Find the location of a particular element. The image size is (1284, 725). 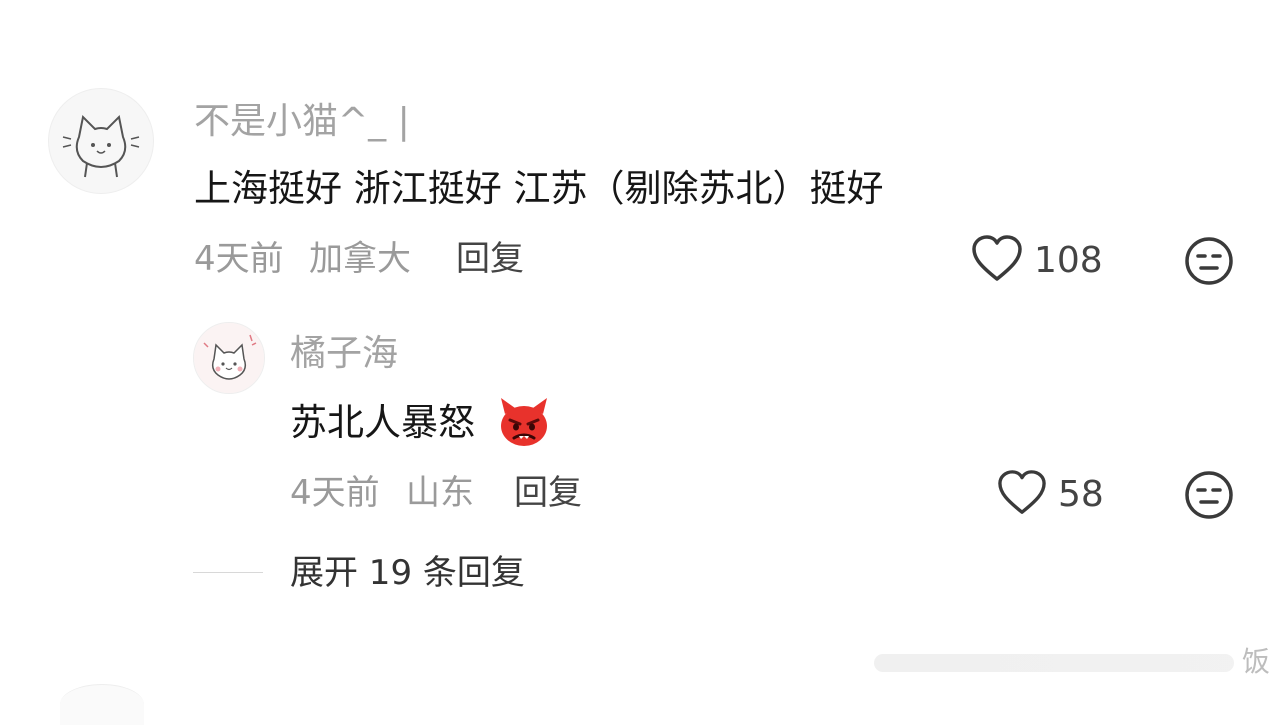

reply-text: 苏北人暴怒 is located at coordinates (382, 422).